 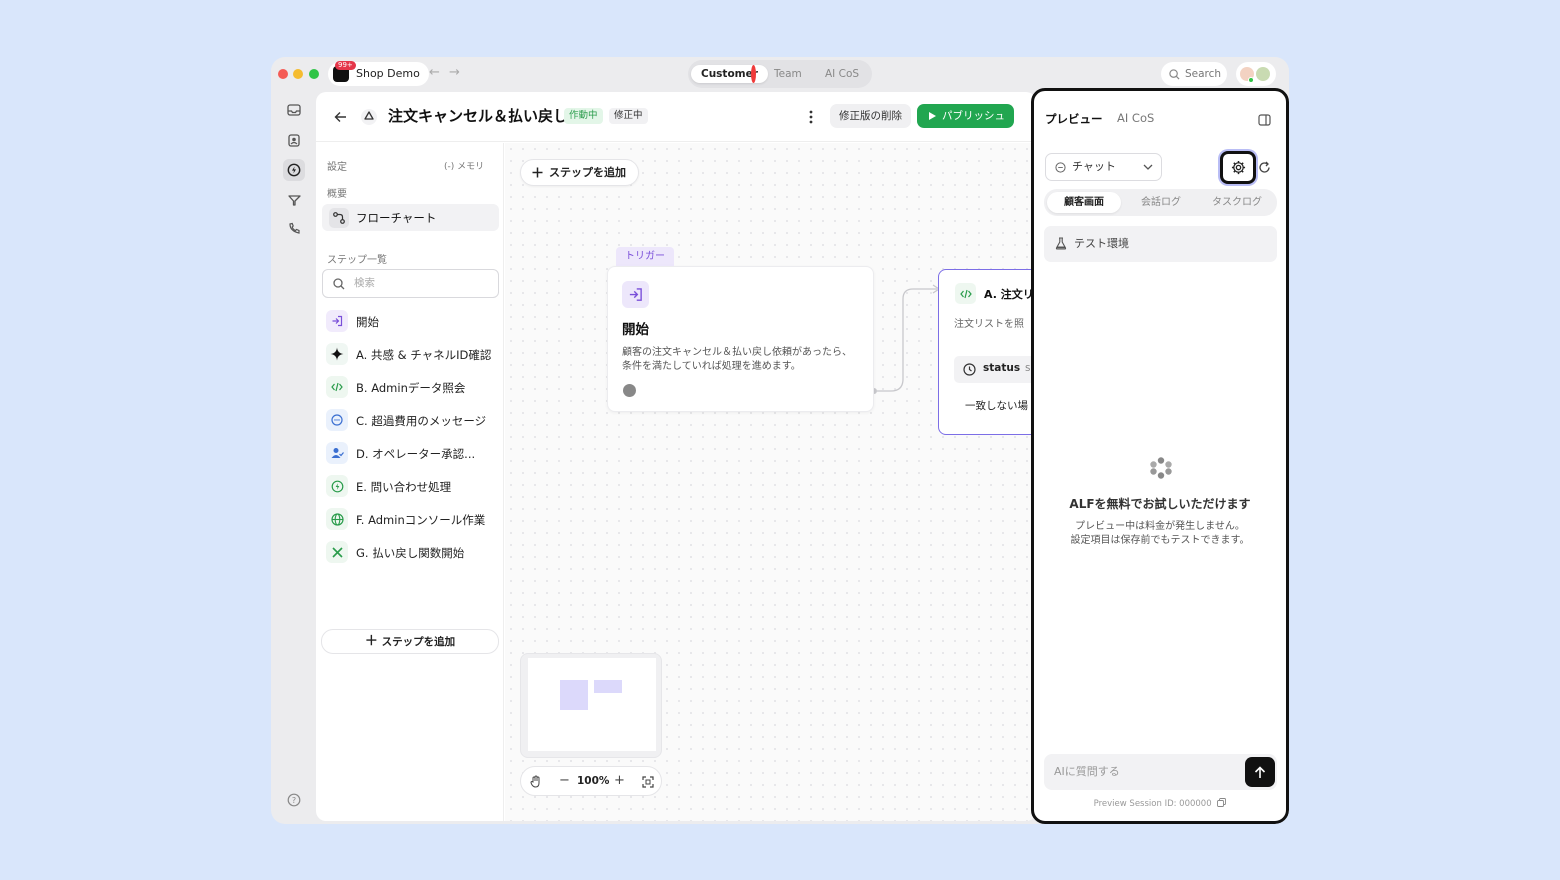 I want to click on online-status-dot, so click(x=1251, y=80).